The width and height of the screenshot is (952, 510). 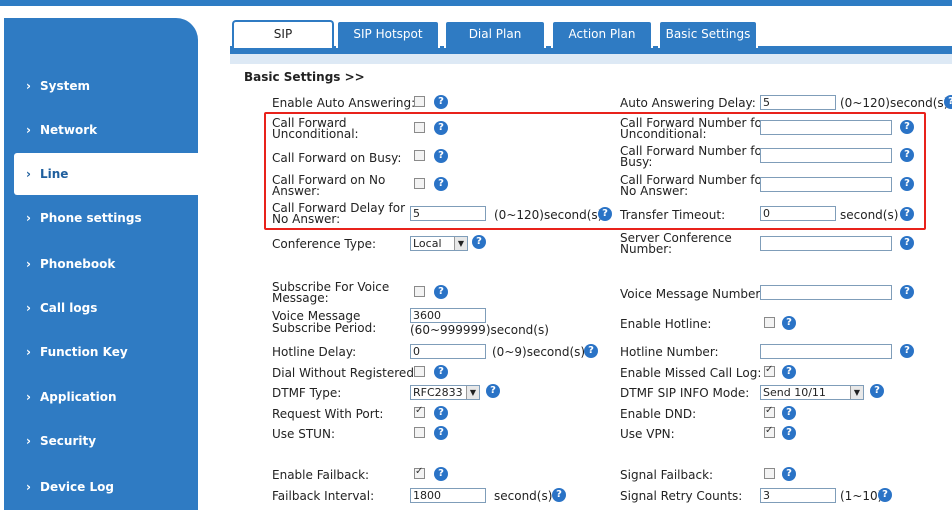 I want to click on sidebar-item-security: › Security, so click(x=101, y=441).